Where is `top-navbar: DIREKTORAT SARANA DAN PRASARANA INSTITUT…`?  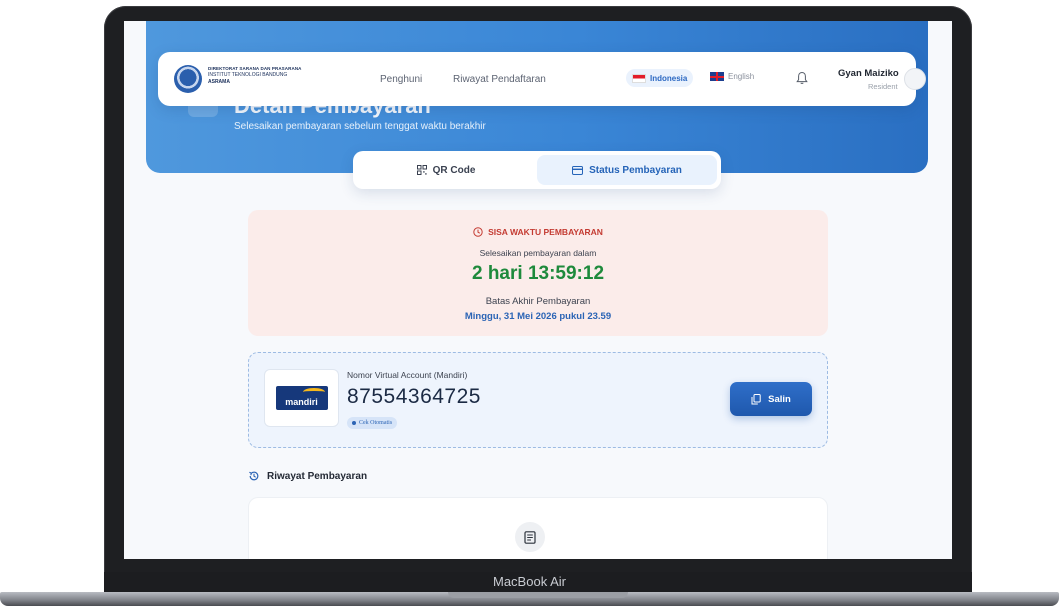 top-navbar: DIREKTORAT SARANA DAN PRASARANA INSTITUT… is located at coordinates (542, 79).